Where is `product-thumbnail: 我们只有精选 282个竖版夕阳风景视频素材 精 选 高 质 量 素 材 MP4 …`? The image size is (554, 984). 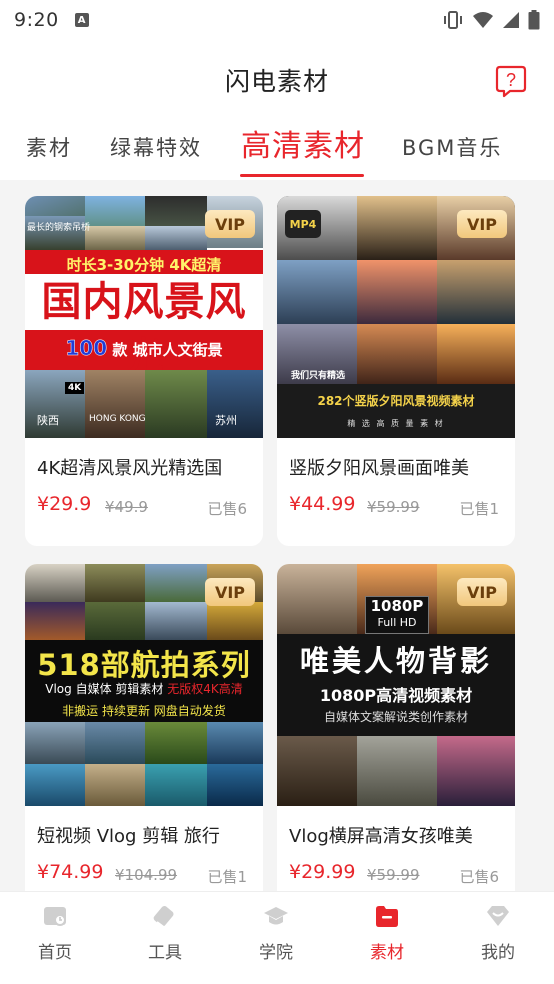
product-thumbnail: 我们只有精选 282个竖版夕阳风景视频素材 精 选 高 质 量 素 材 MP4 … is located at coordinates (396, 317).